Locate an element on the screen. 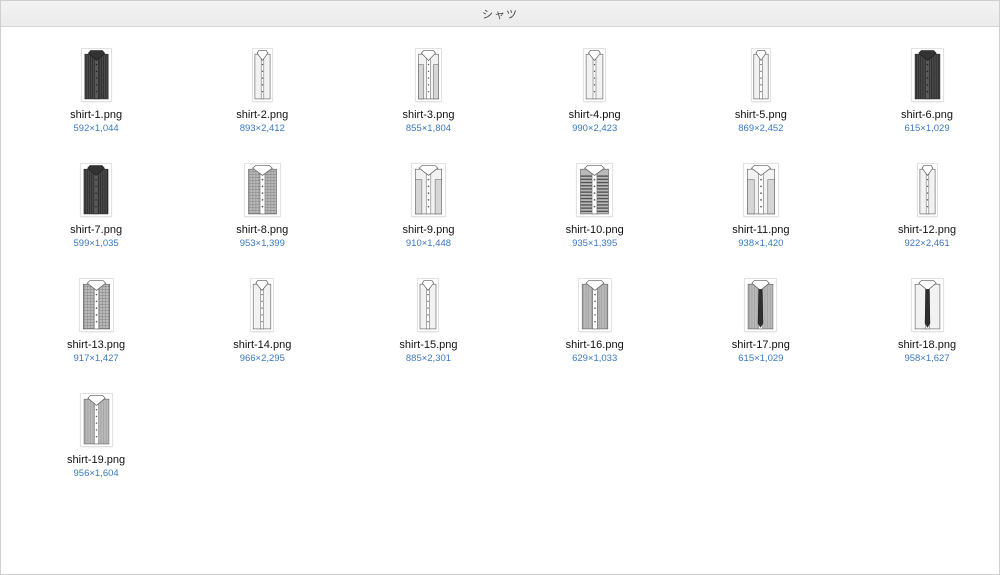  image-dimensions: 966×2,295 is located at coordinates (262, 358).